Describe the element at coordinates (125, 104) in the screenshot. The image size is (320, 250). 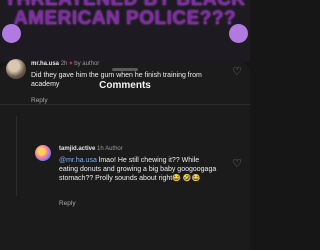
I see `divider` at that location.